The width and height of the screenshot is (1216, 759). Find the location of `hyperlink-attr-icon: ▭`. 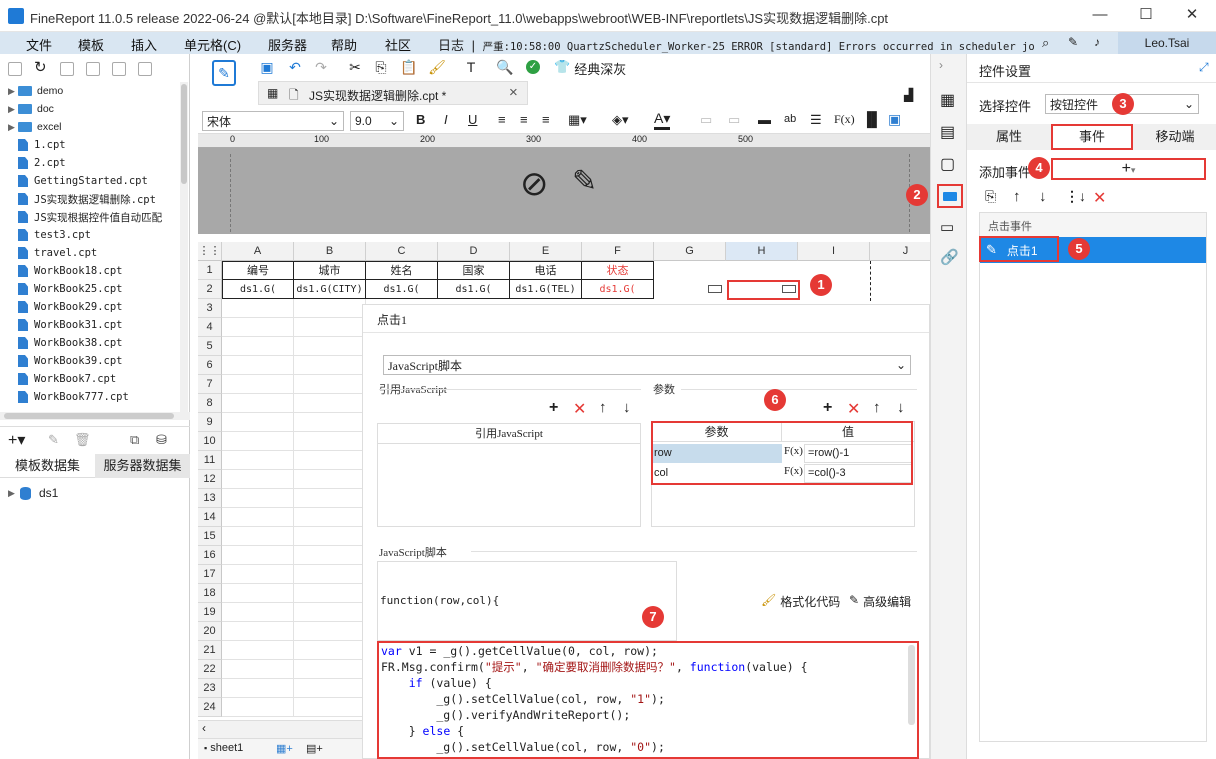

hyperlink-attr-icon: ▭ is located at coordinates (947, 227).